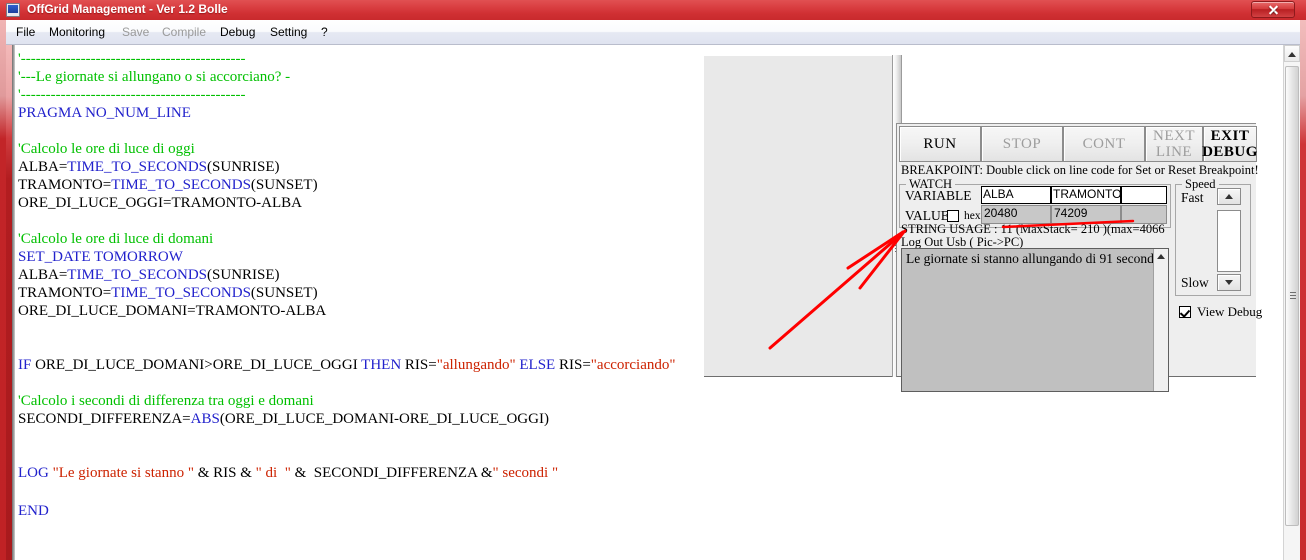 The height and width of the screenshot is (560, 1306). I want to click on hex-checkbox, so click(953, 216).